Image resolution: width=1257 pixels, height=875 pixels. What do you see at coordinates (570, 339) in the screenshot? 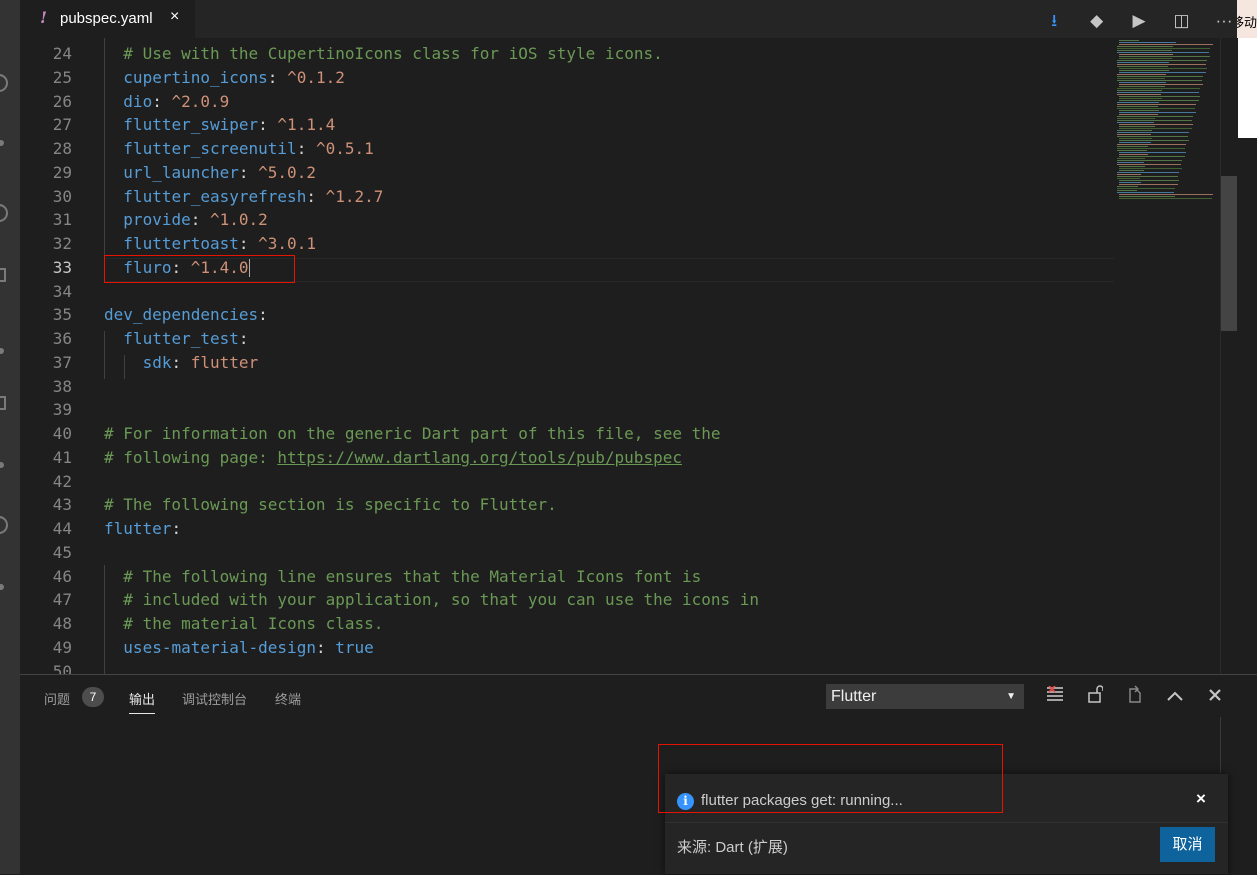
I see `code-line: 36 flutter_test:` at bounding box center [570, 339].